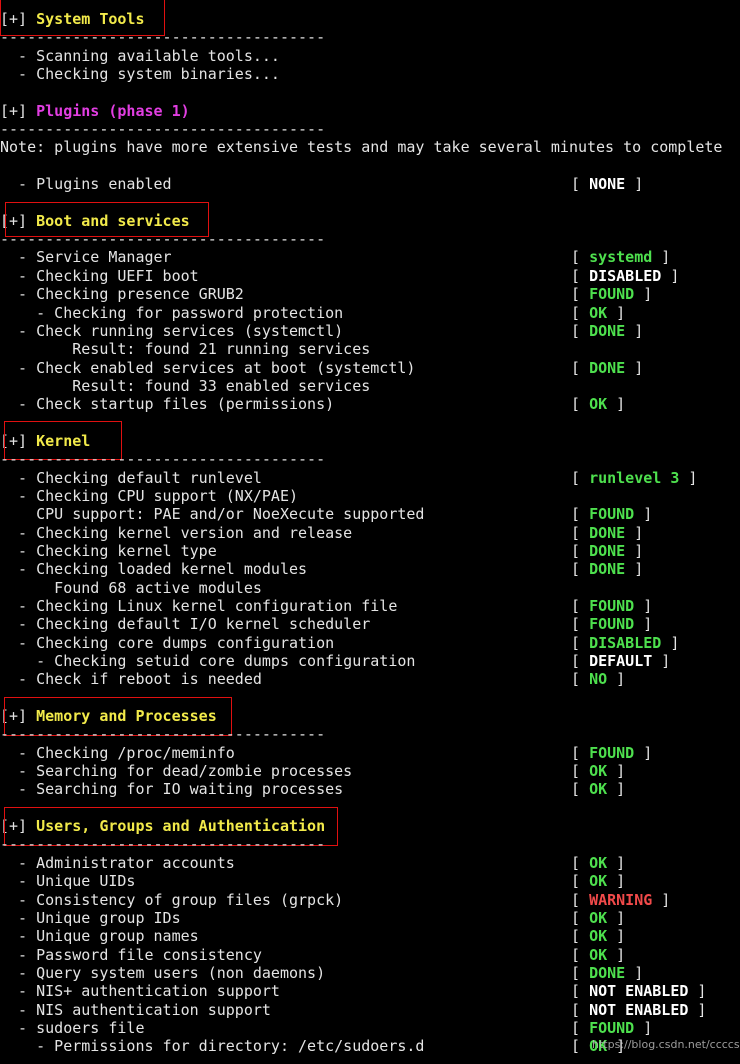 The image size is (740, 1064). Describe the element at coordinates (621, 899) in the screenshot. I see `status-value: WARNING` at that location.